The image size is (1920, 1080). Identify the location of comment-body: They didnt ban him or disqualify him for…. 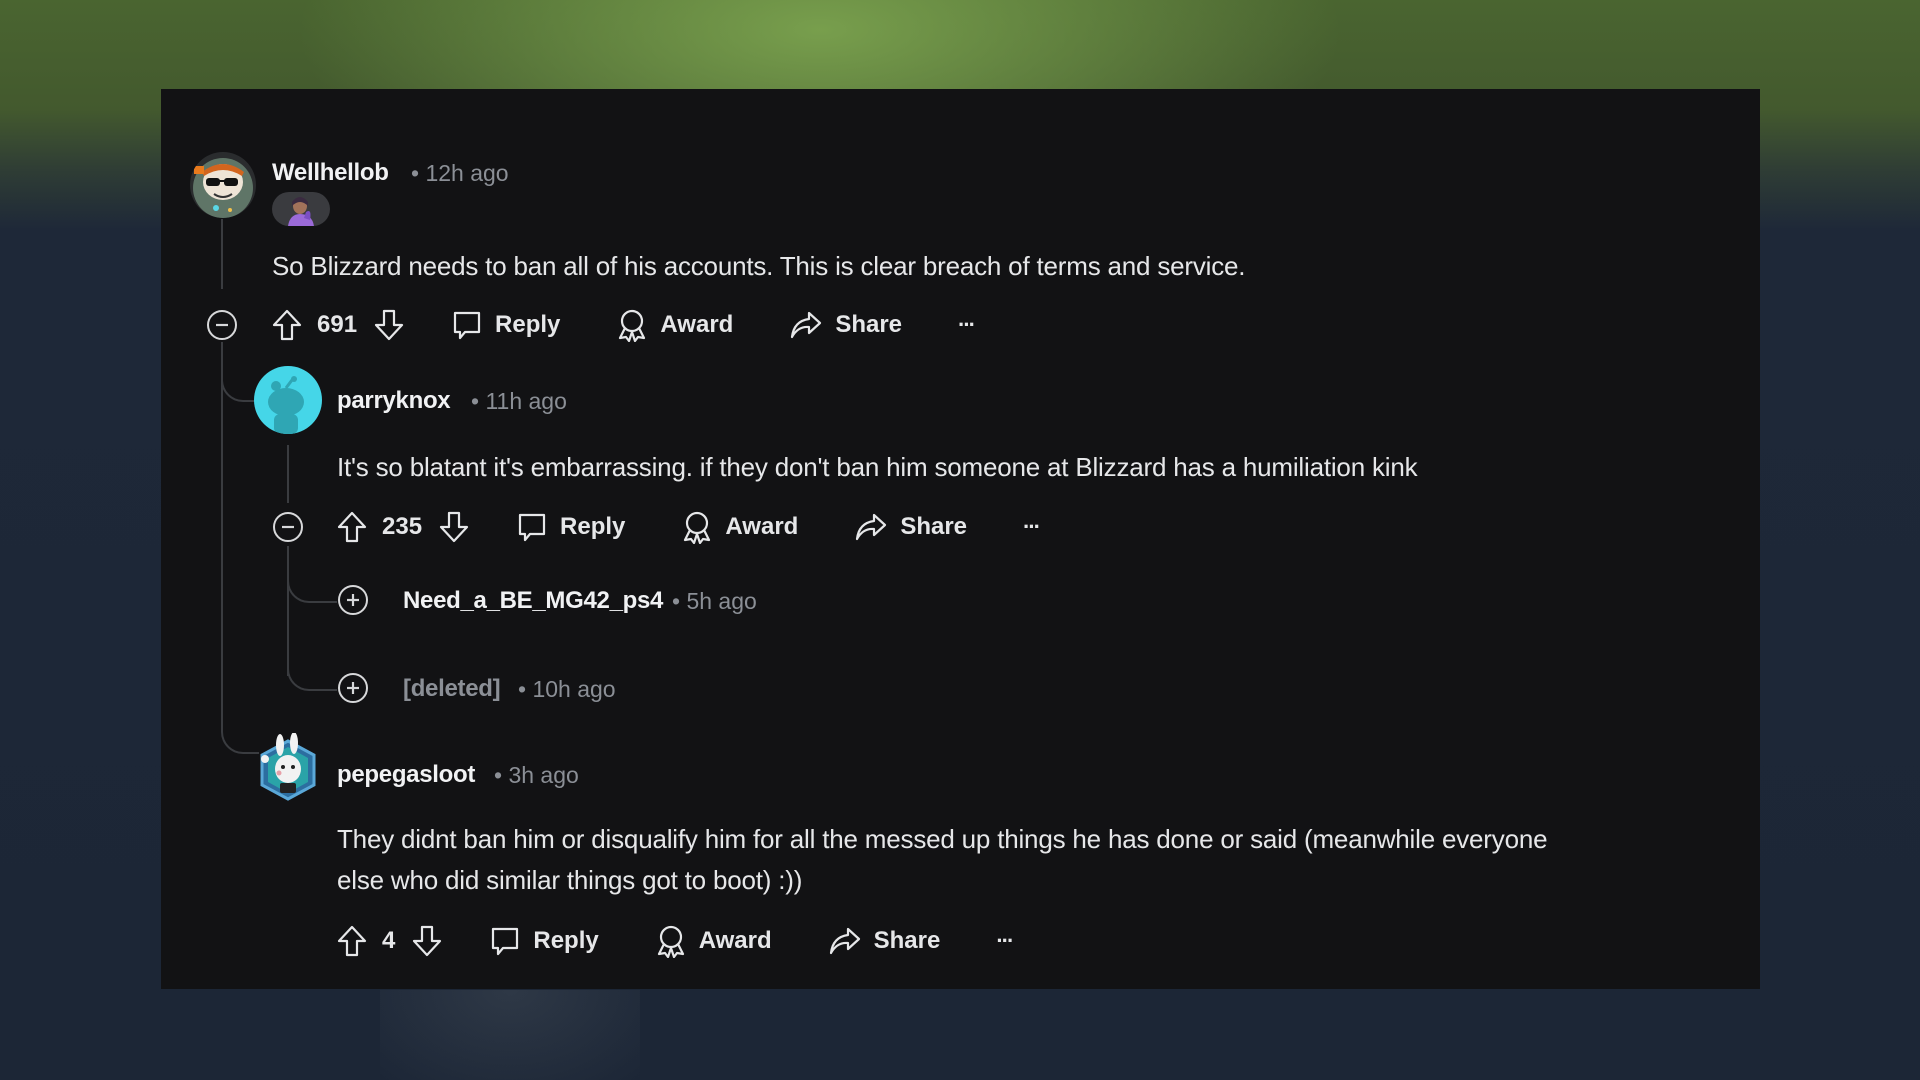
(1042, 860).